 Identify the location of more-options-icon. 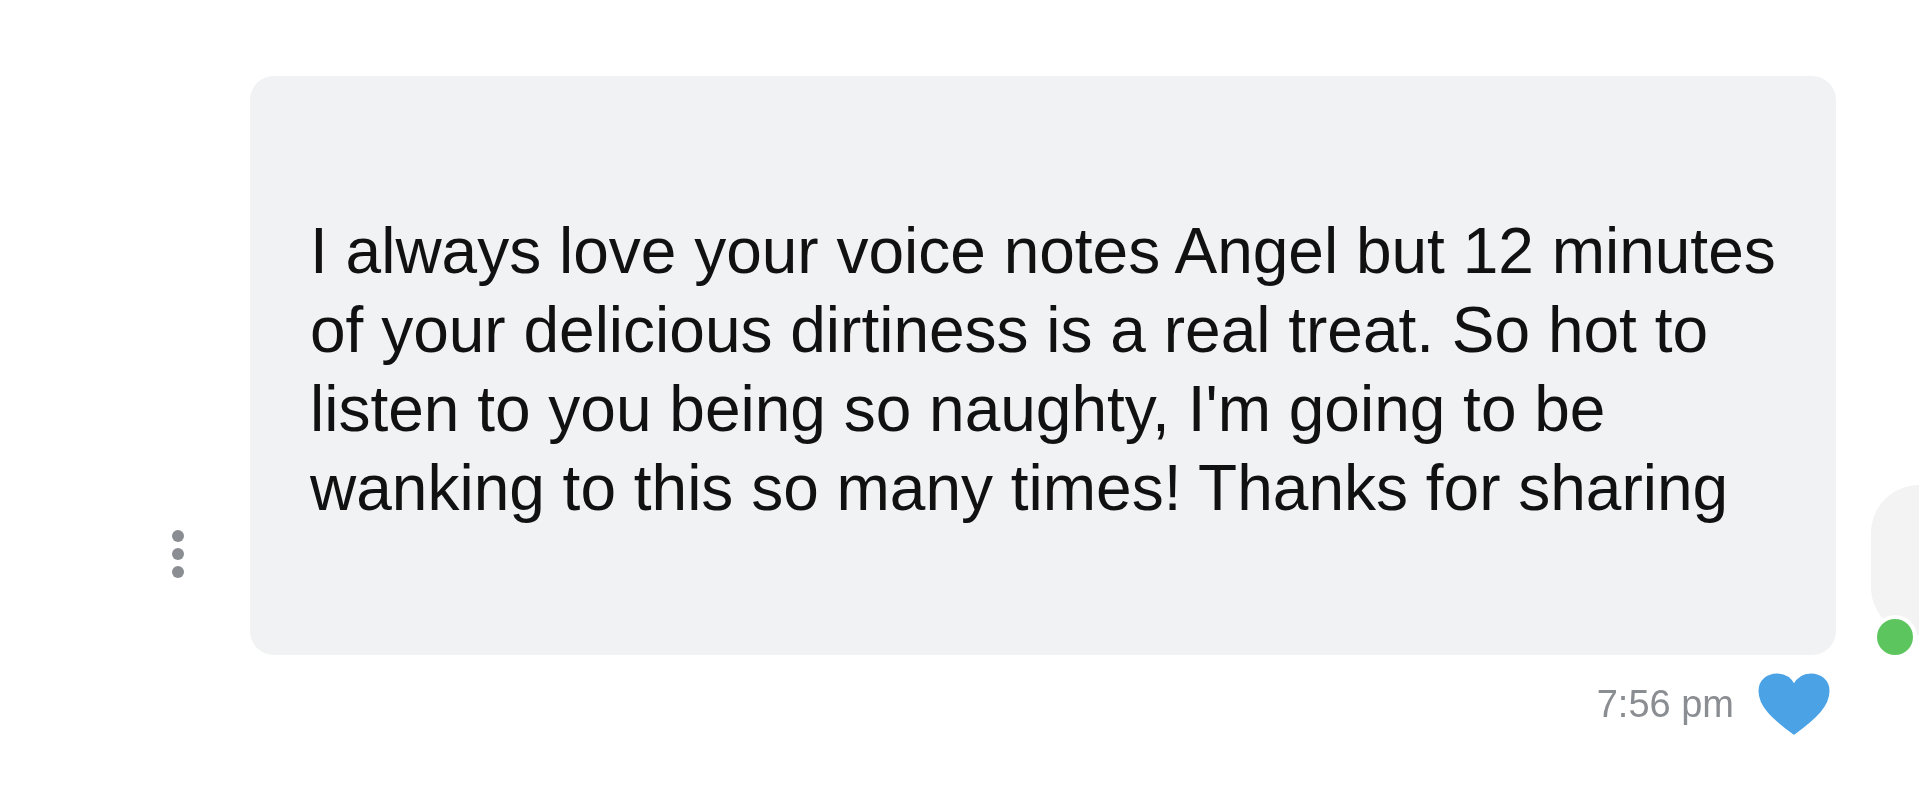
(178, 554).